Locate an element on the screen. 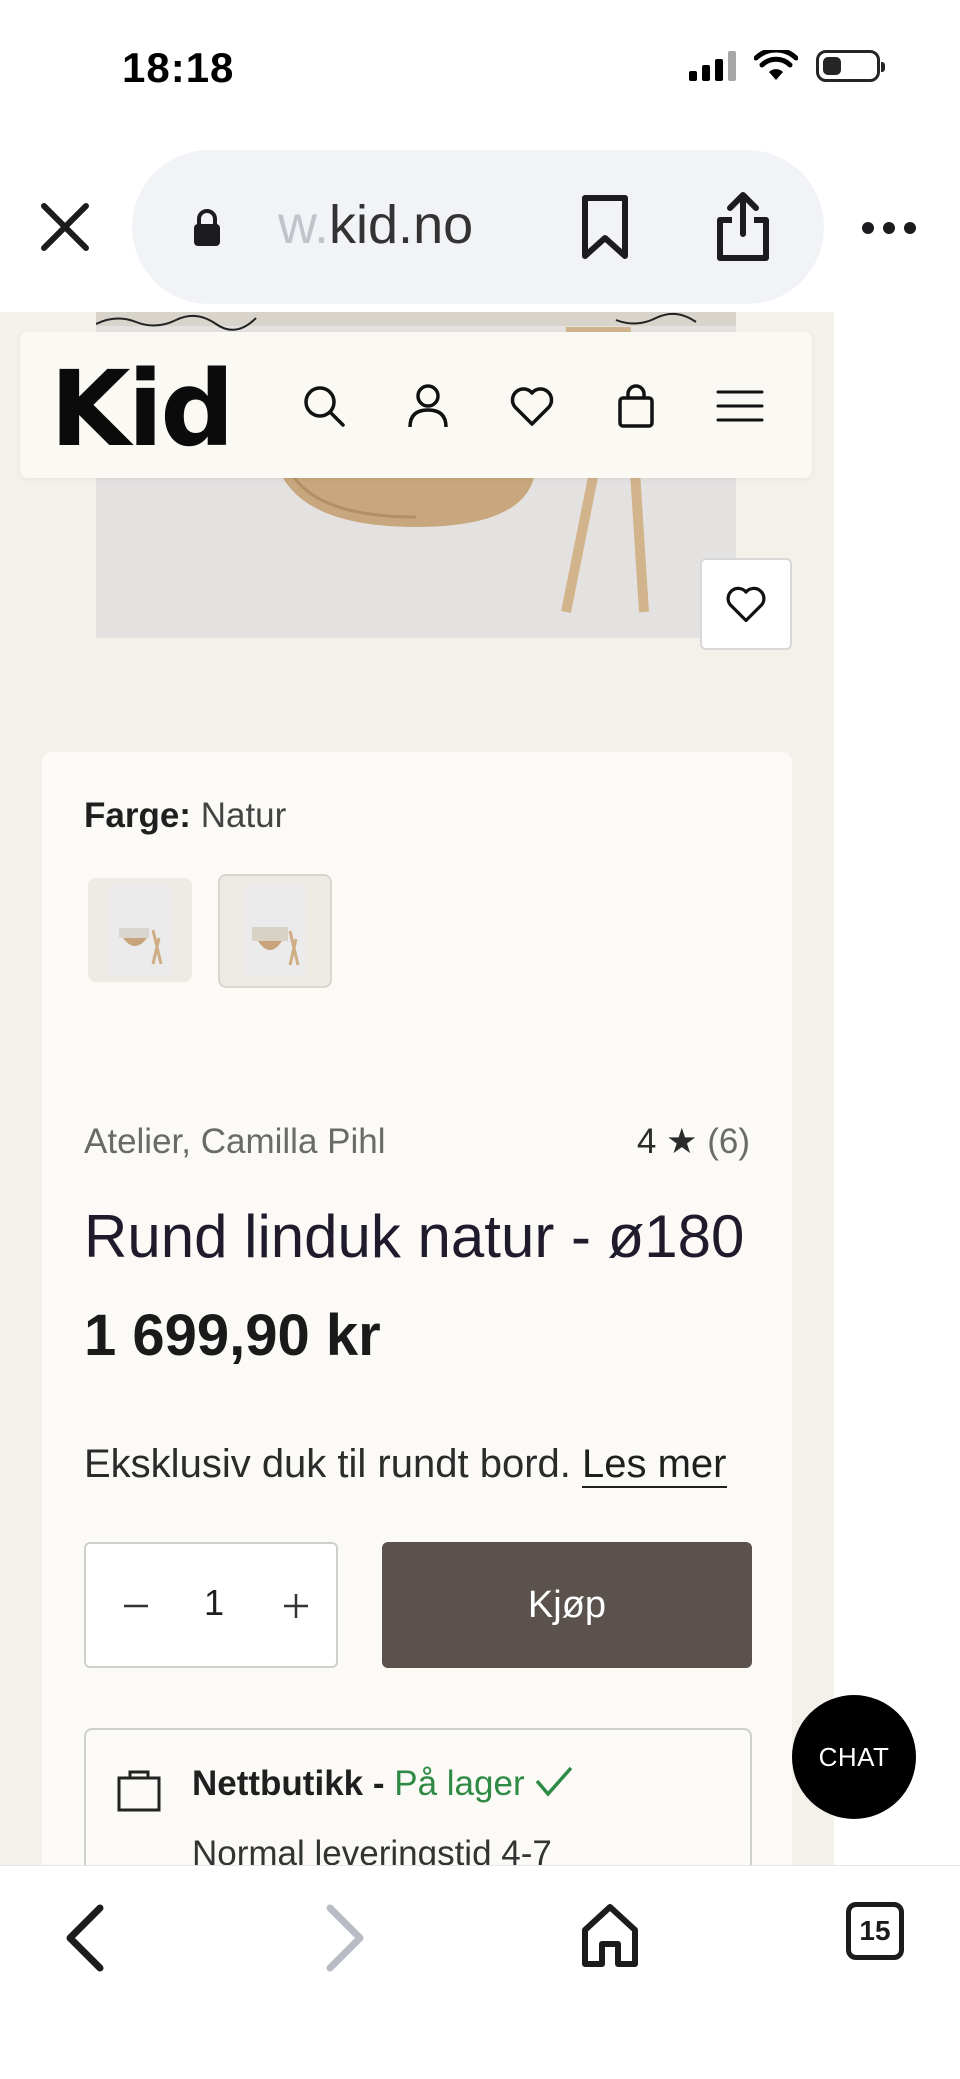 Image resolution: width=960 pixels, height=2079 pixels. url-field: w.kid.no is located at coordinates (478, 227).